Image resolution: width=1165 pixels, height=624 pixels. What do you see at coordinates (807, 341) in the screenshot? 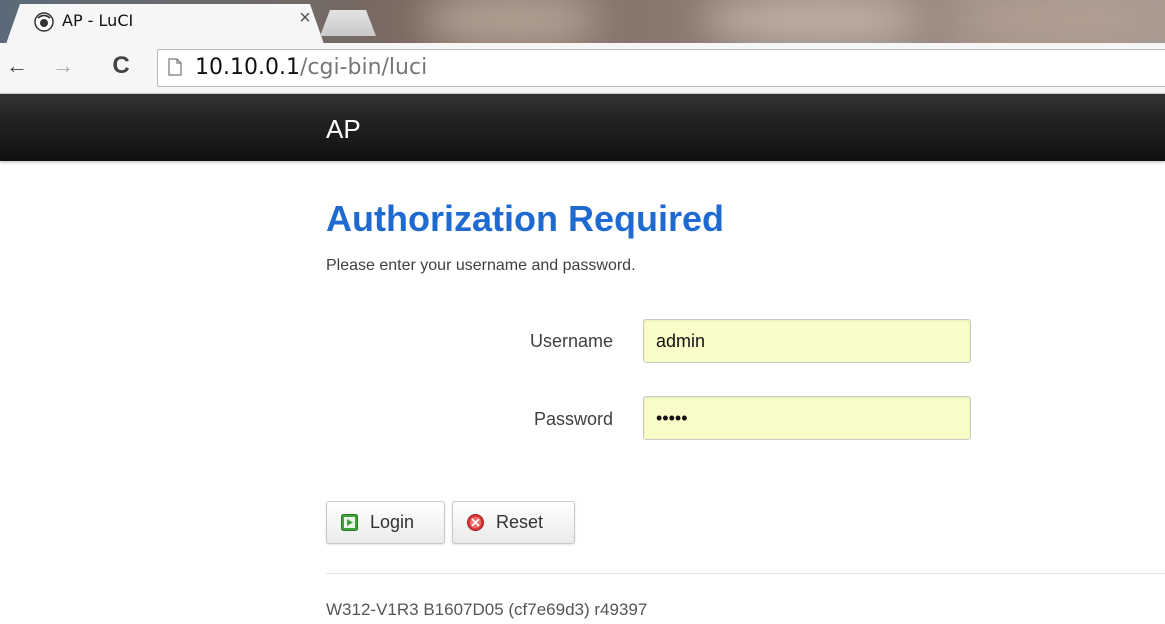
I see `username-input` at bounding box center [807, 341].